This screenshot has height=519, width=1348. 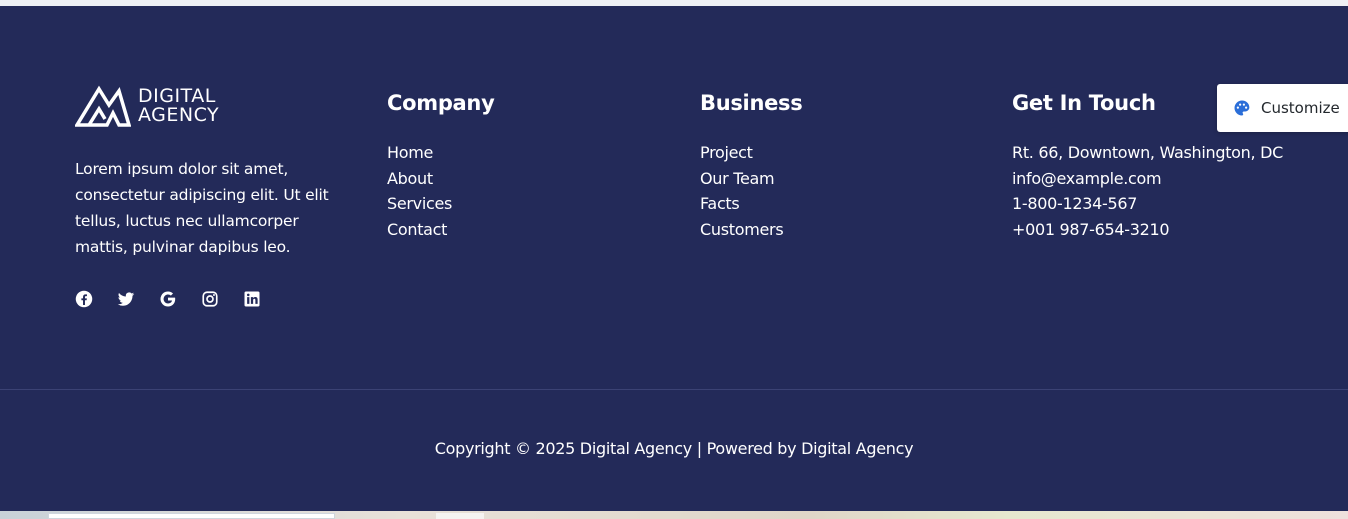 I want to click on google-icon, so click(x=168, y=299).